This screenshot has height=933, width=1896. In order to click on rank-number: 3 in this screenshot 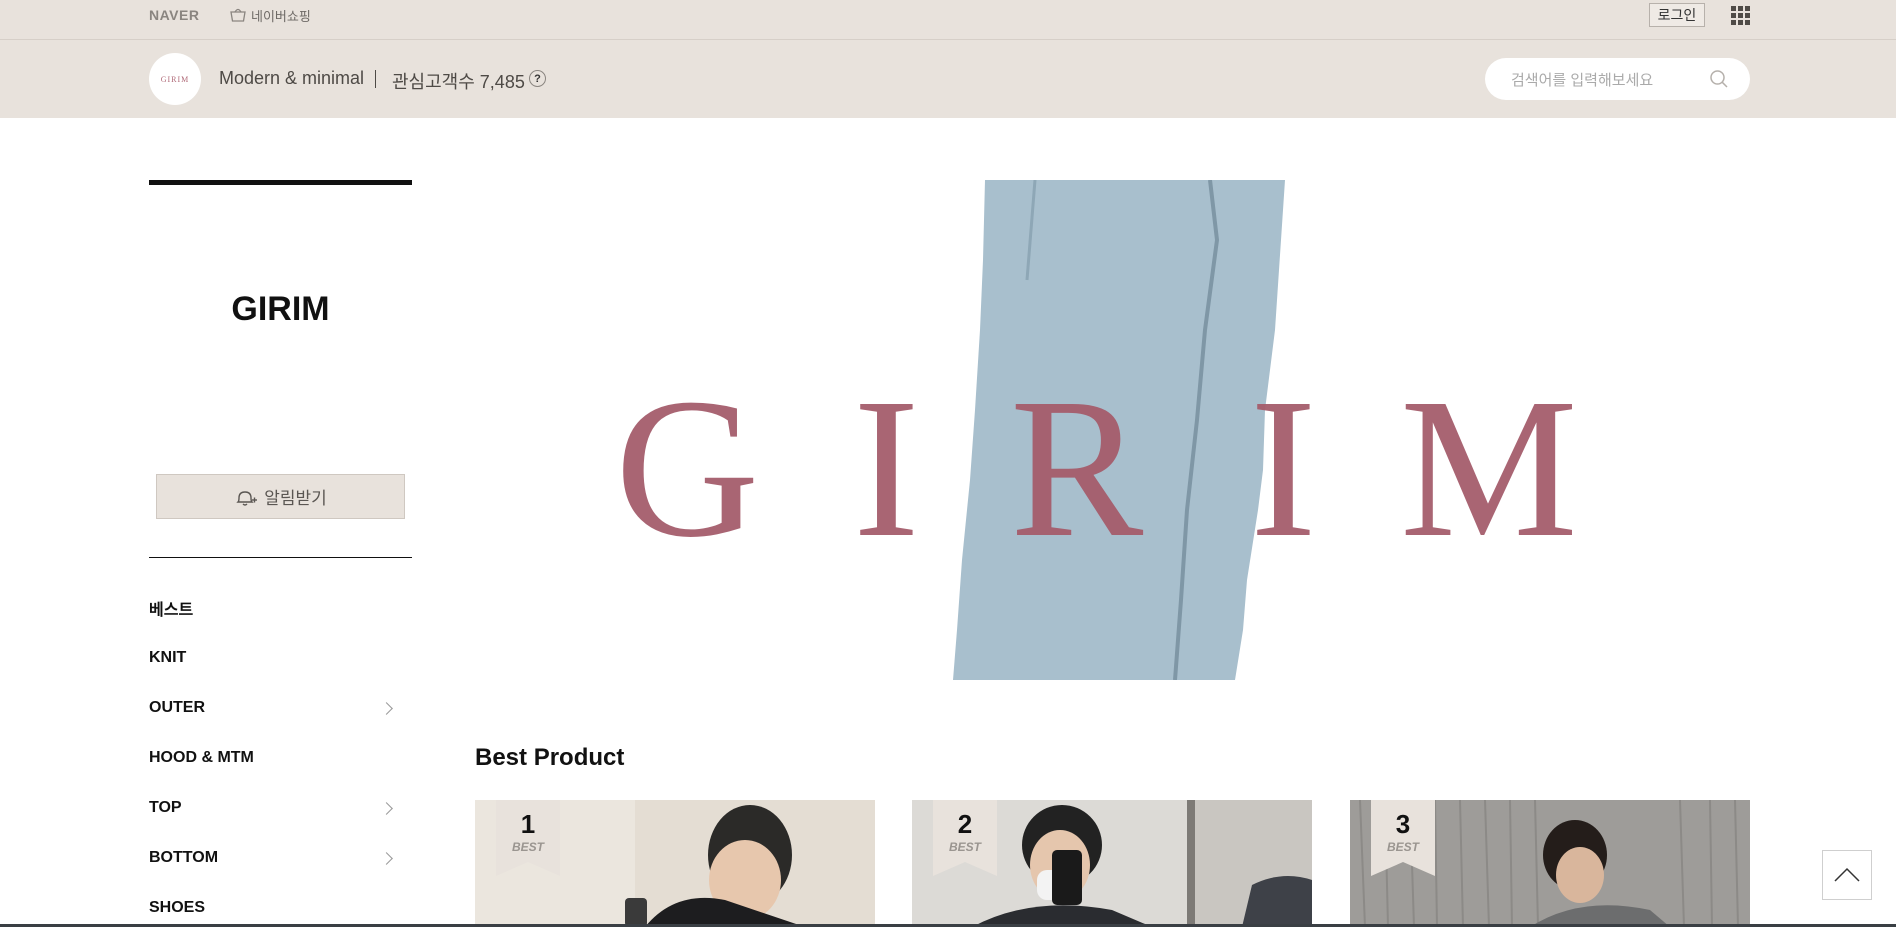, I will do `click(1403, 824)`.